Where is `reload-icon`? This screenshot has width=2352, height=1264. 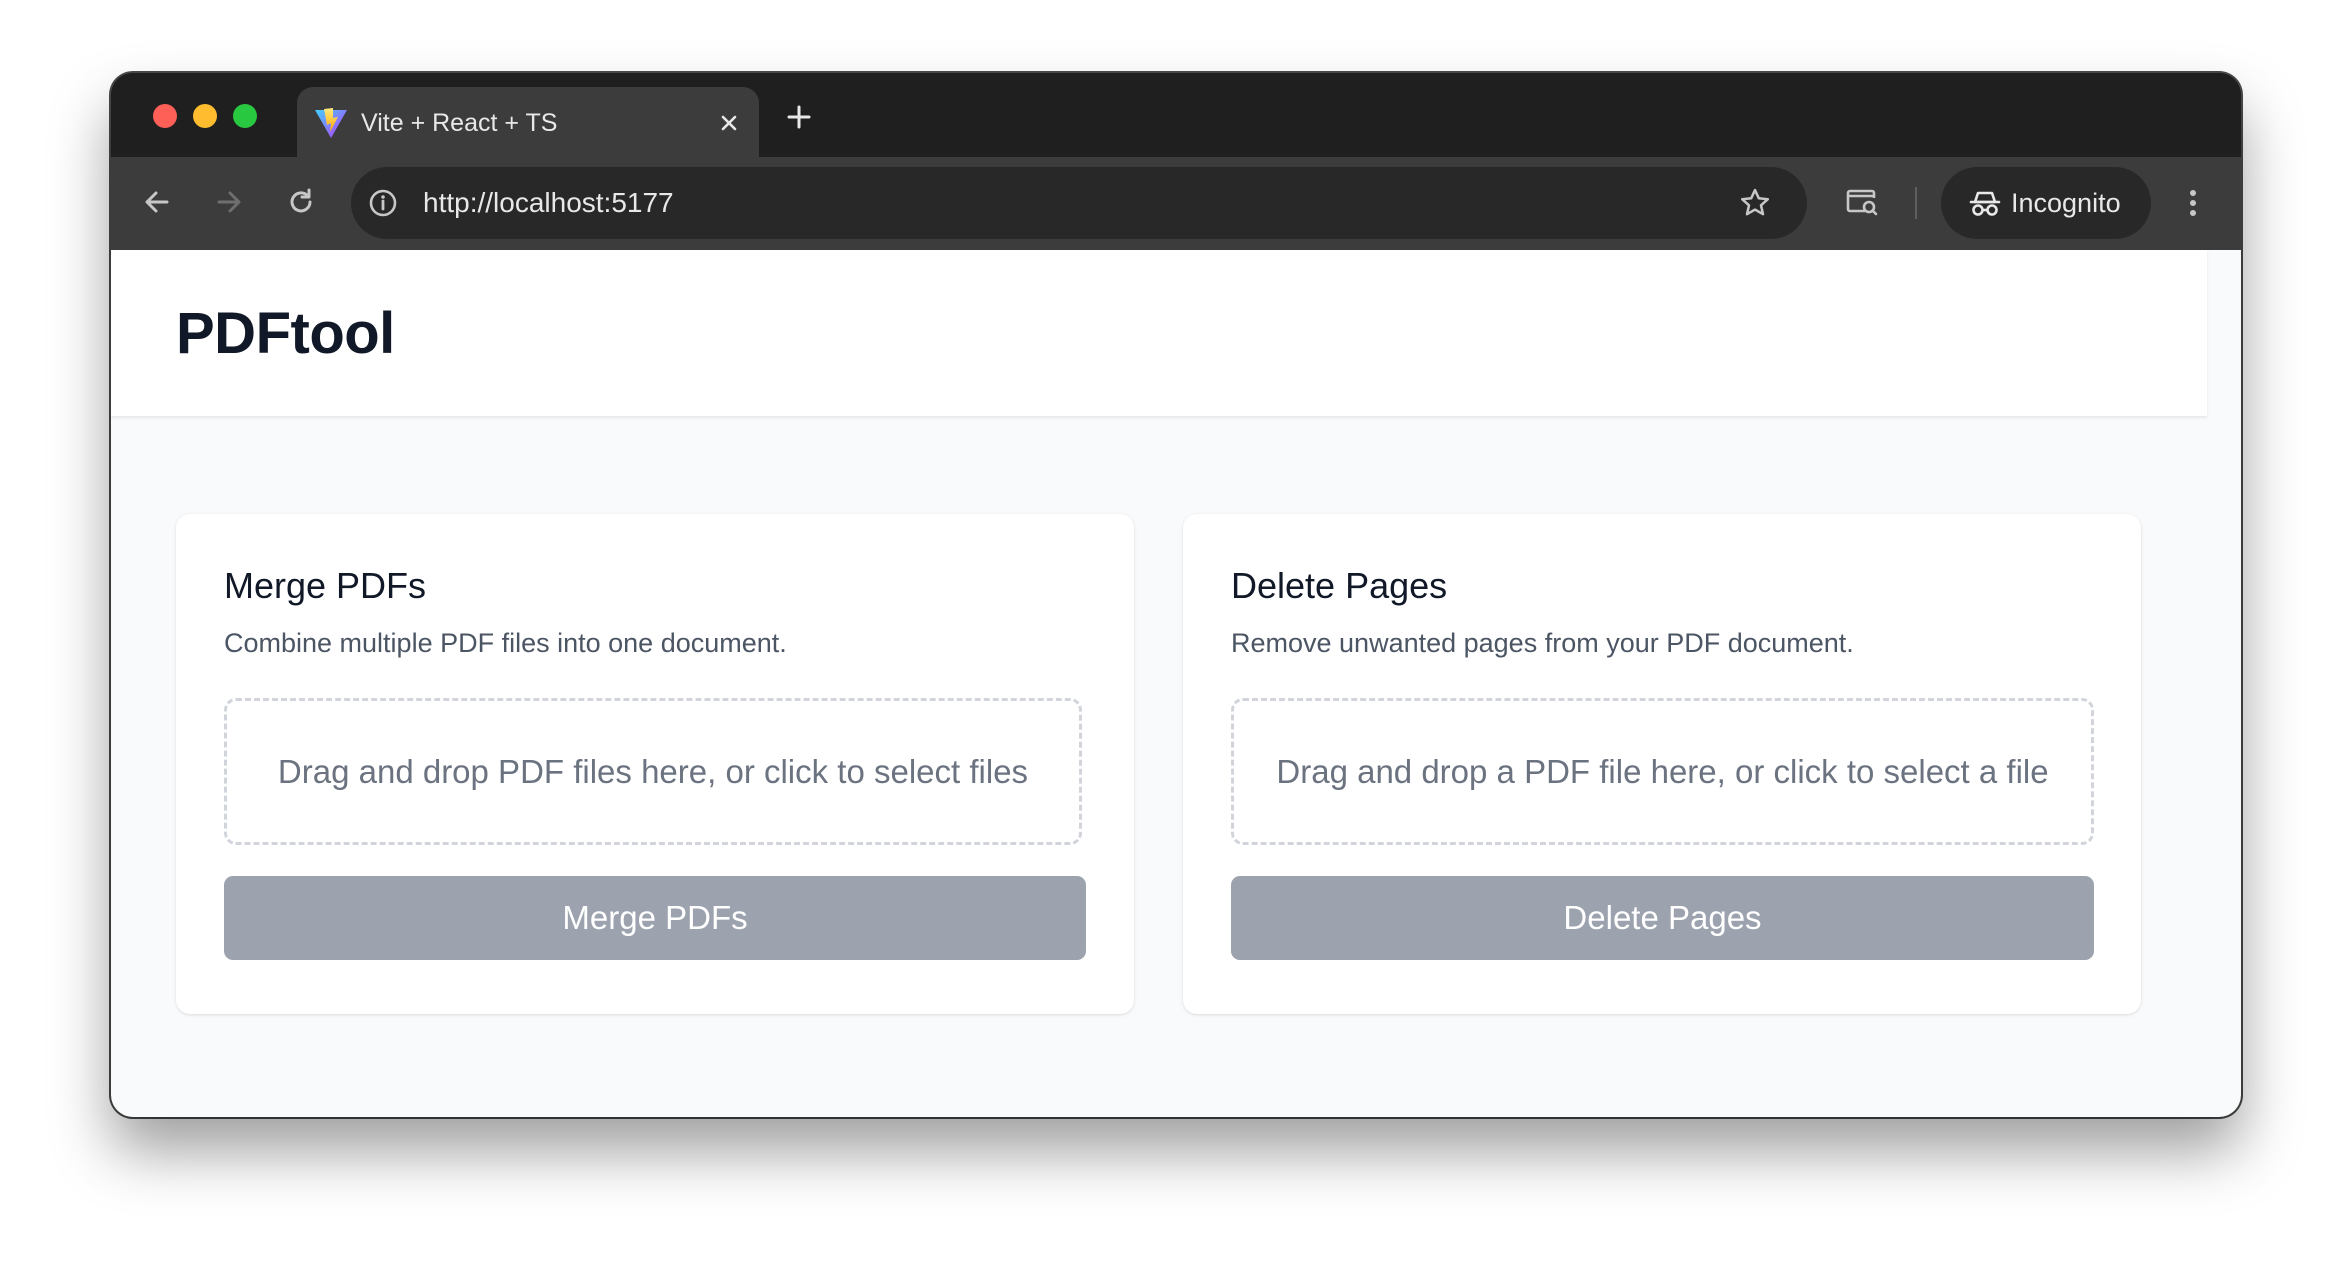 reload-icon is located at coordinates (301, 202).